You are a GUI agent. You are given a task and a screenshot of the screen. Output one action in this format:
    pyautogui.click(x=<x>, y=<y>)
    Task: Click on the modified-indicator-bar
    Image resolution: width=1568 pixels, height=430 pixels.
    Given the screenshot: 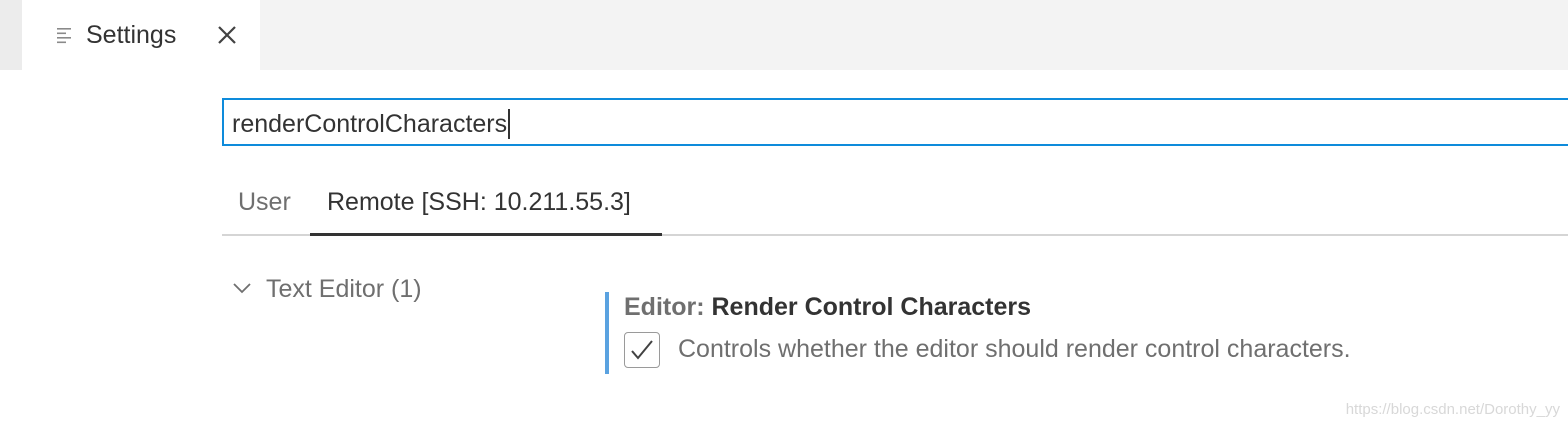 What is the action you would take?
    pyautogui.click(x=607, y=333)
    